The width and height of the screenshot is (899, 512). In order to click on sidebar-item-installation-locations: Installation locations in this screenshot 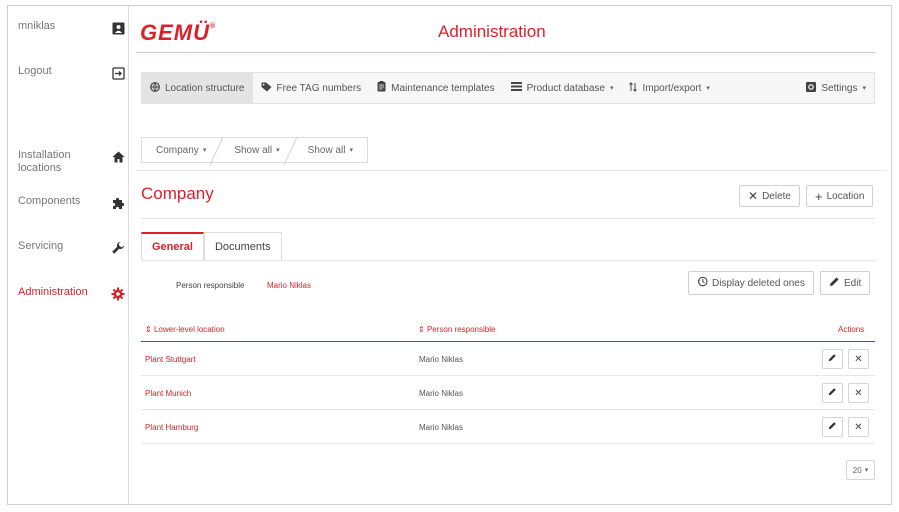, I will do `click(72, 162)`.